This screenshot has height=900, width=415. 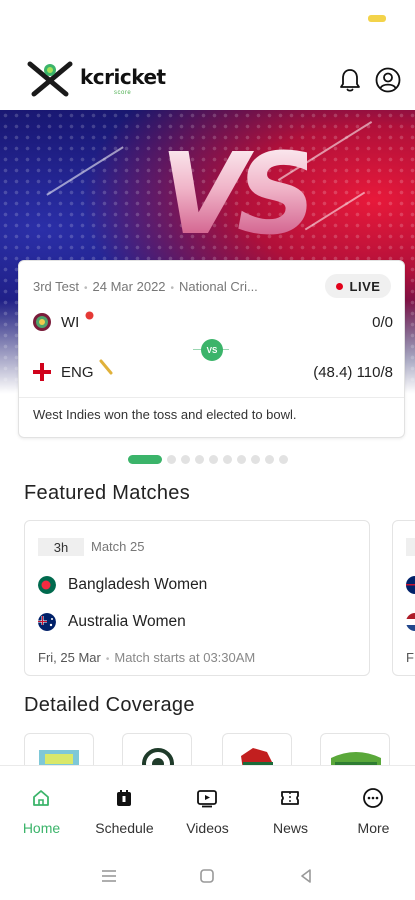 I want to click on nav-home: Home, so click(x=41, y=810).